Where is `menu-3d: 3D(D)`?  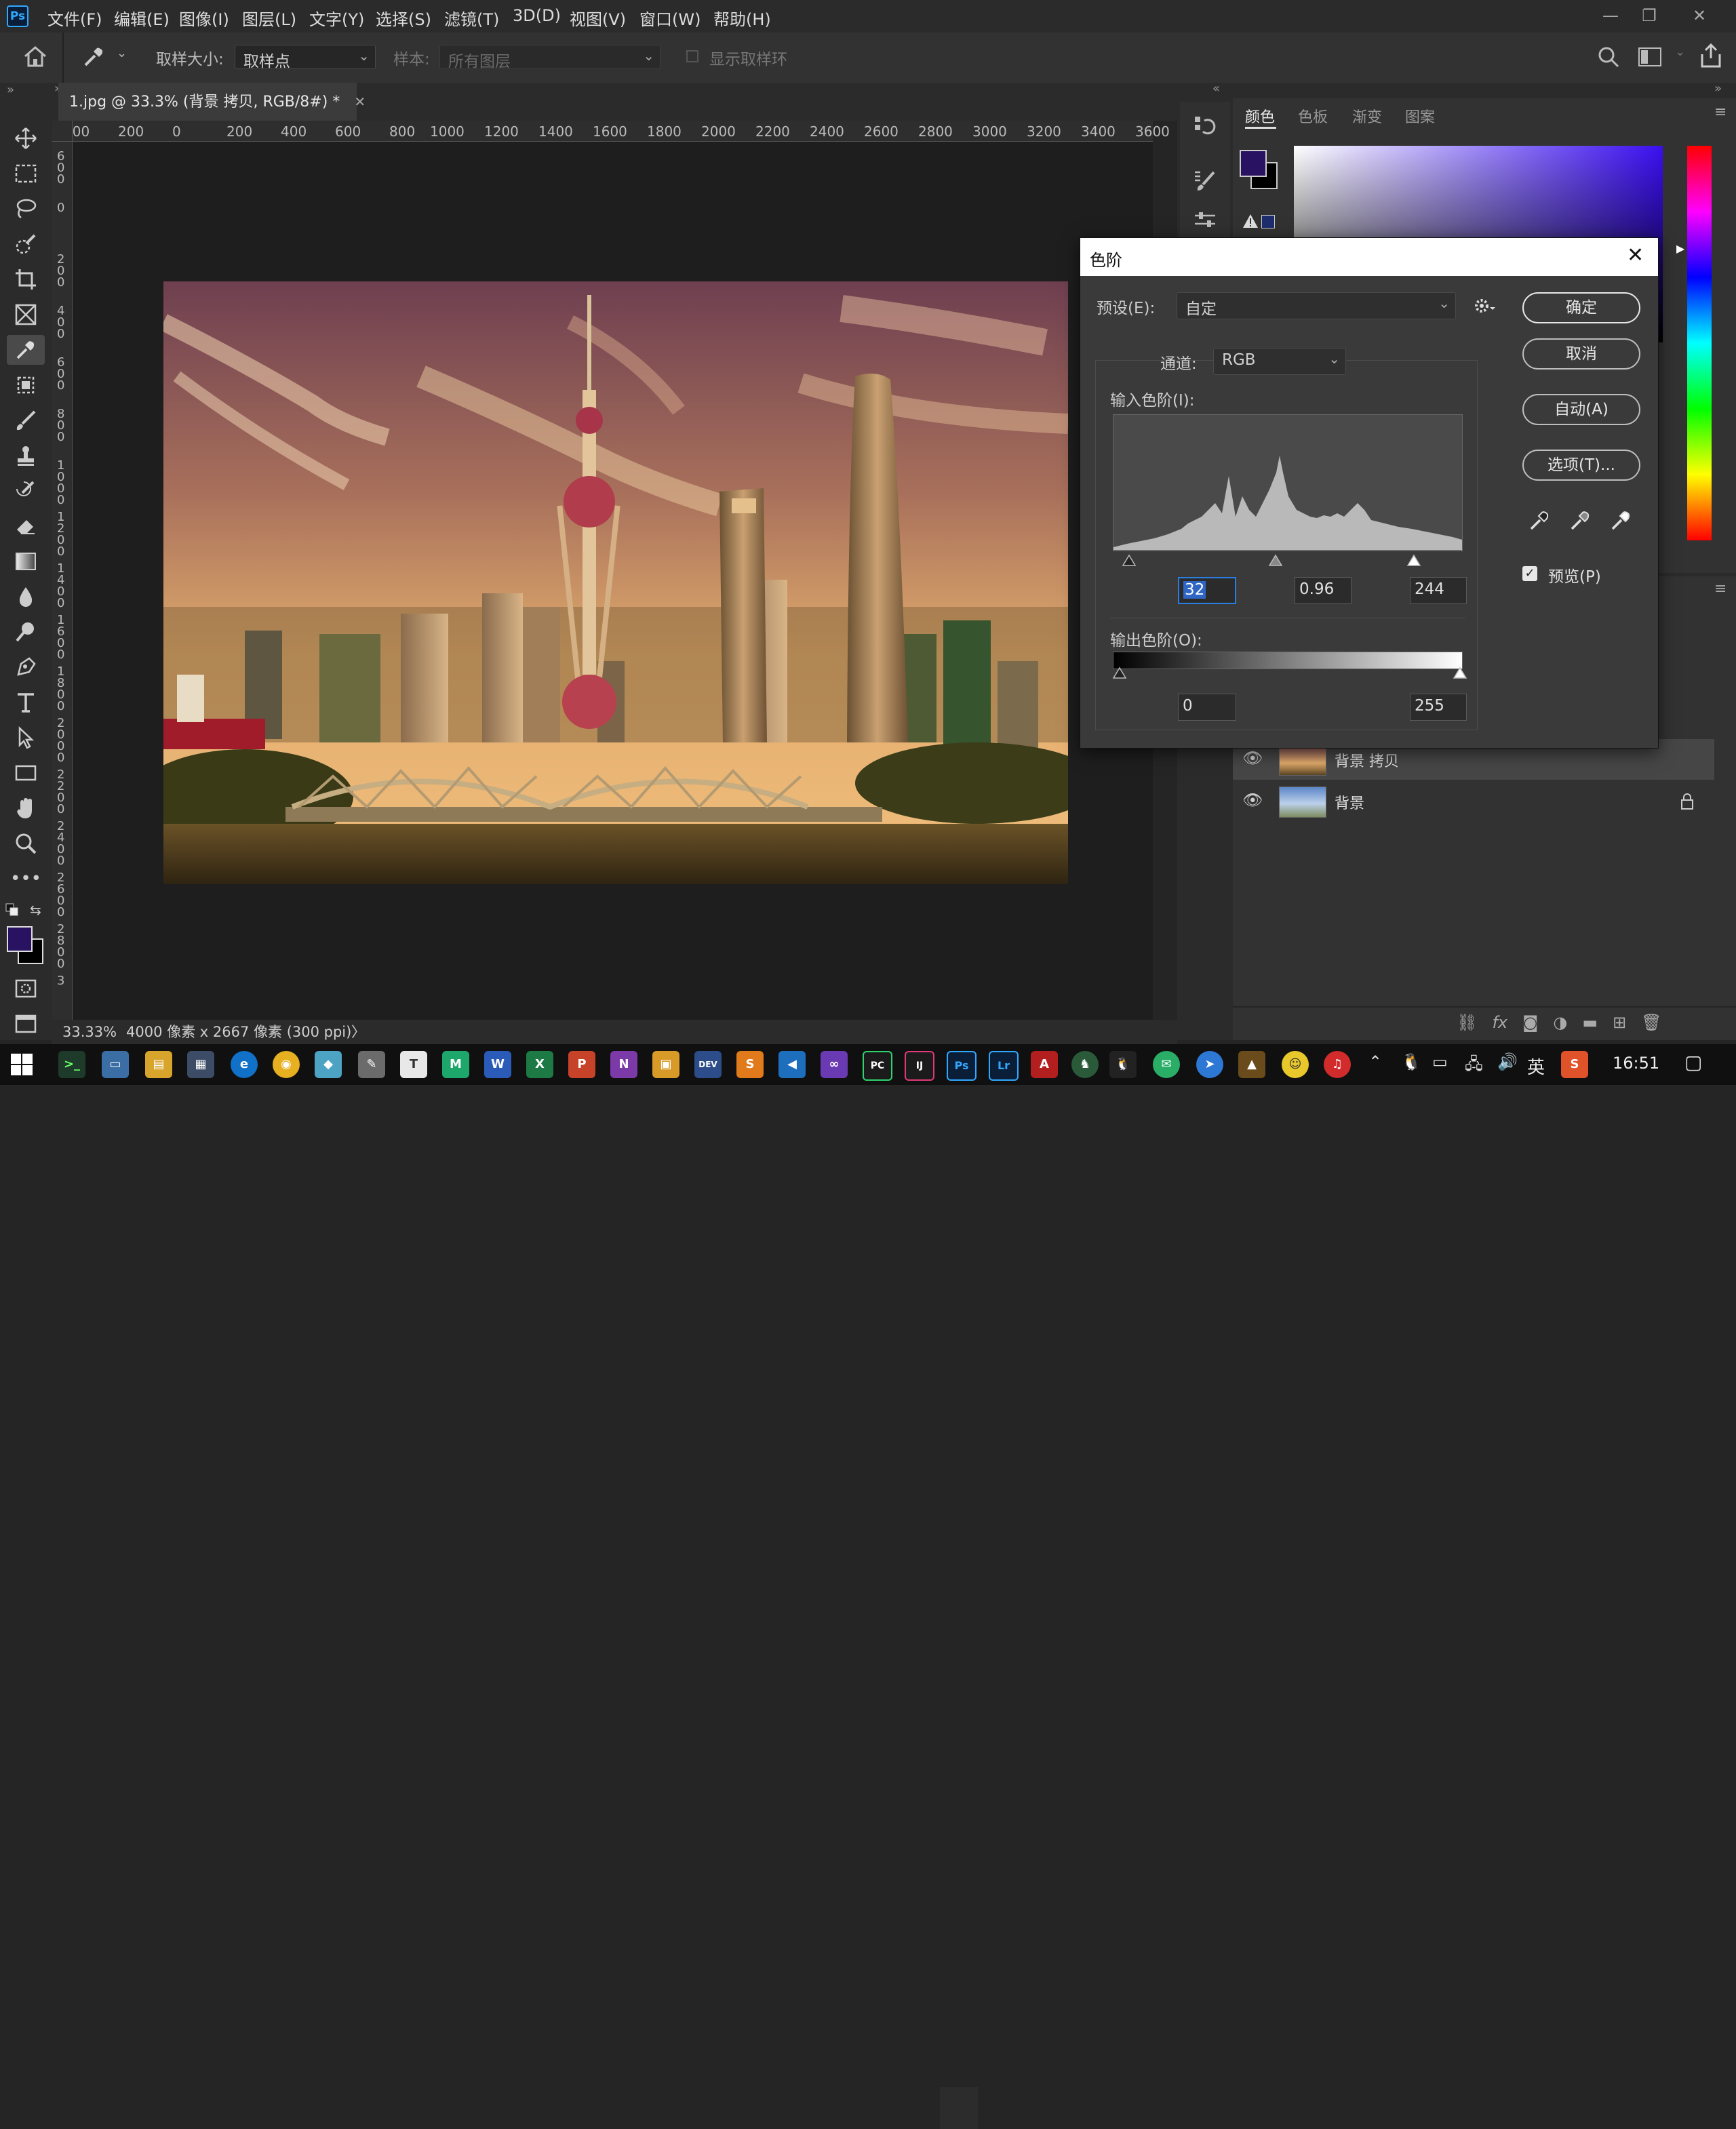 menu-3d: 3D(D) is located at coordinates (537, 15).